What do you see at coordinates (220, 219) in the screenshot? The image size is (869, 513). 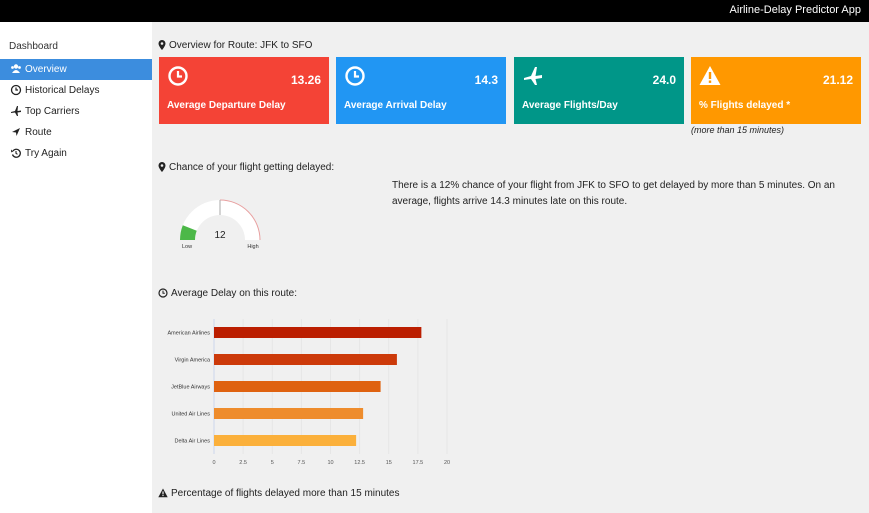 I see `delay-gauge: 12 Low High` at bounding box center [220, 219].